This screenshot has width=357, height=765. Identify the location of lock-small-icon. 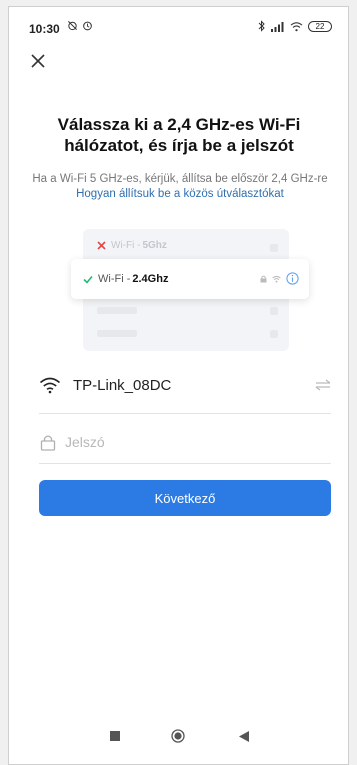
(263, 278).